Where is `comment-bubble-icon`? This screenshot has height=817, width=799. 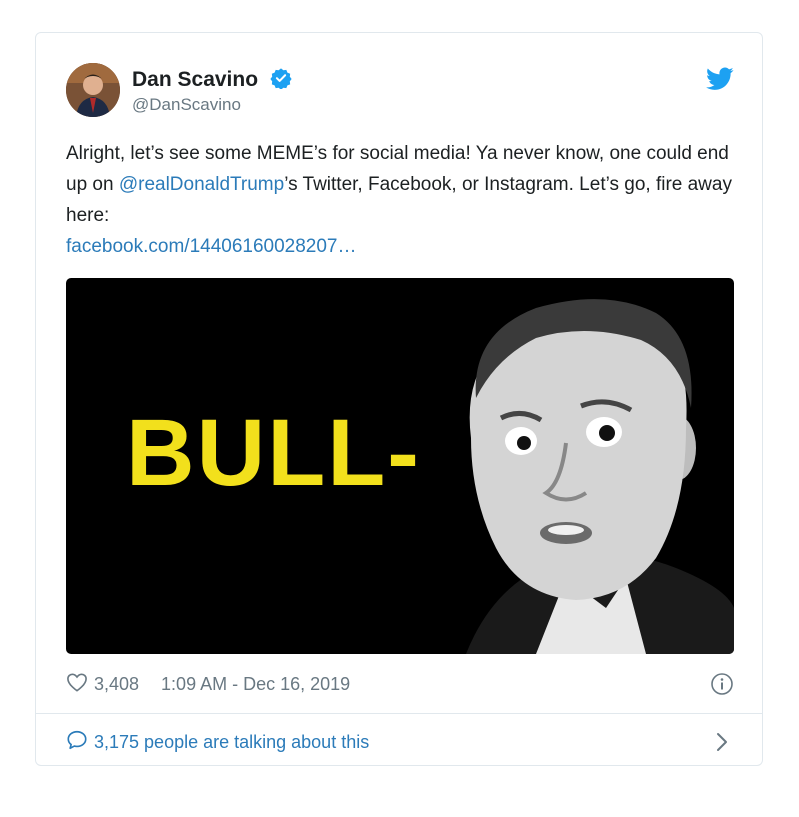
comment-bubble-icon is located at coordinates (77, 742).